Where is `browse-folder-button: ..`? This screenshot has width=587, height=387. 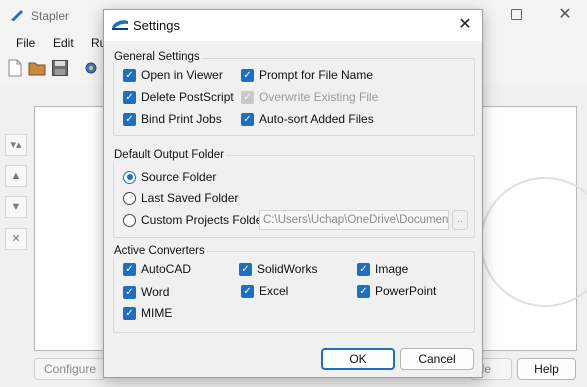
browse-folder-button: .. is located at coordinates (460, 220).